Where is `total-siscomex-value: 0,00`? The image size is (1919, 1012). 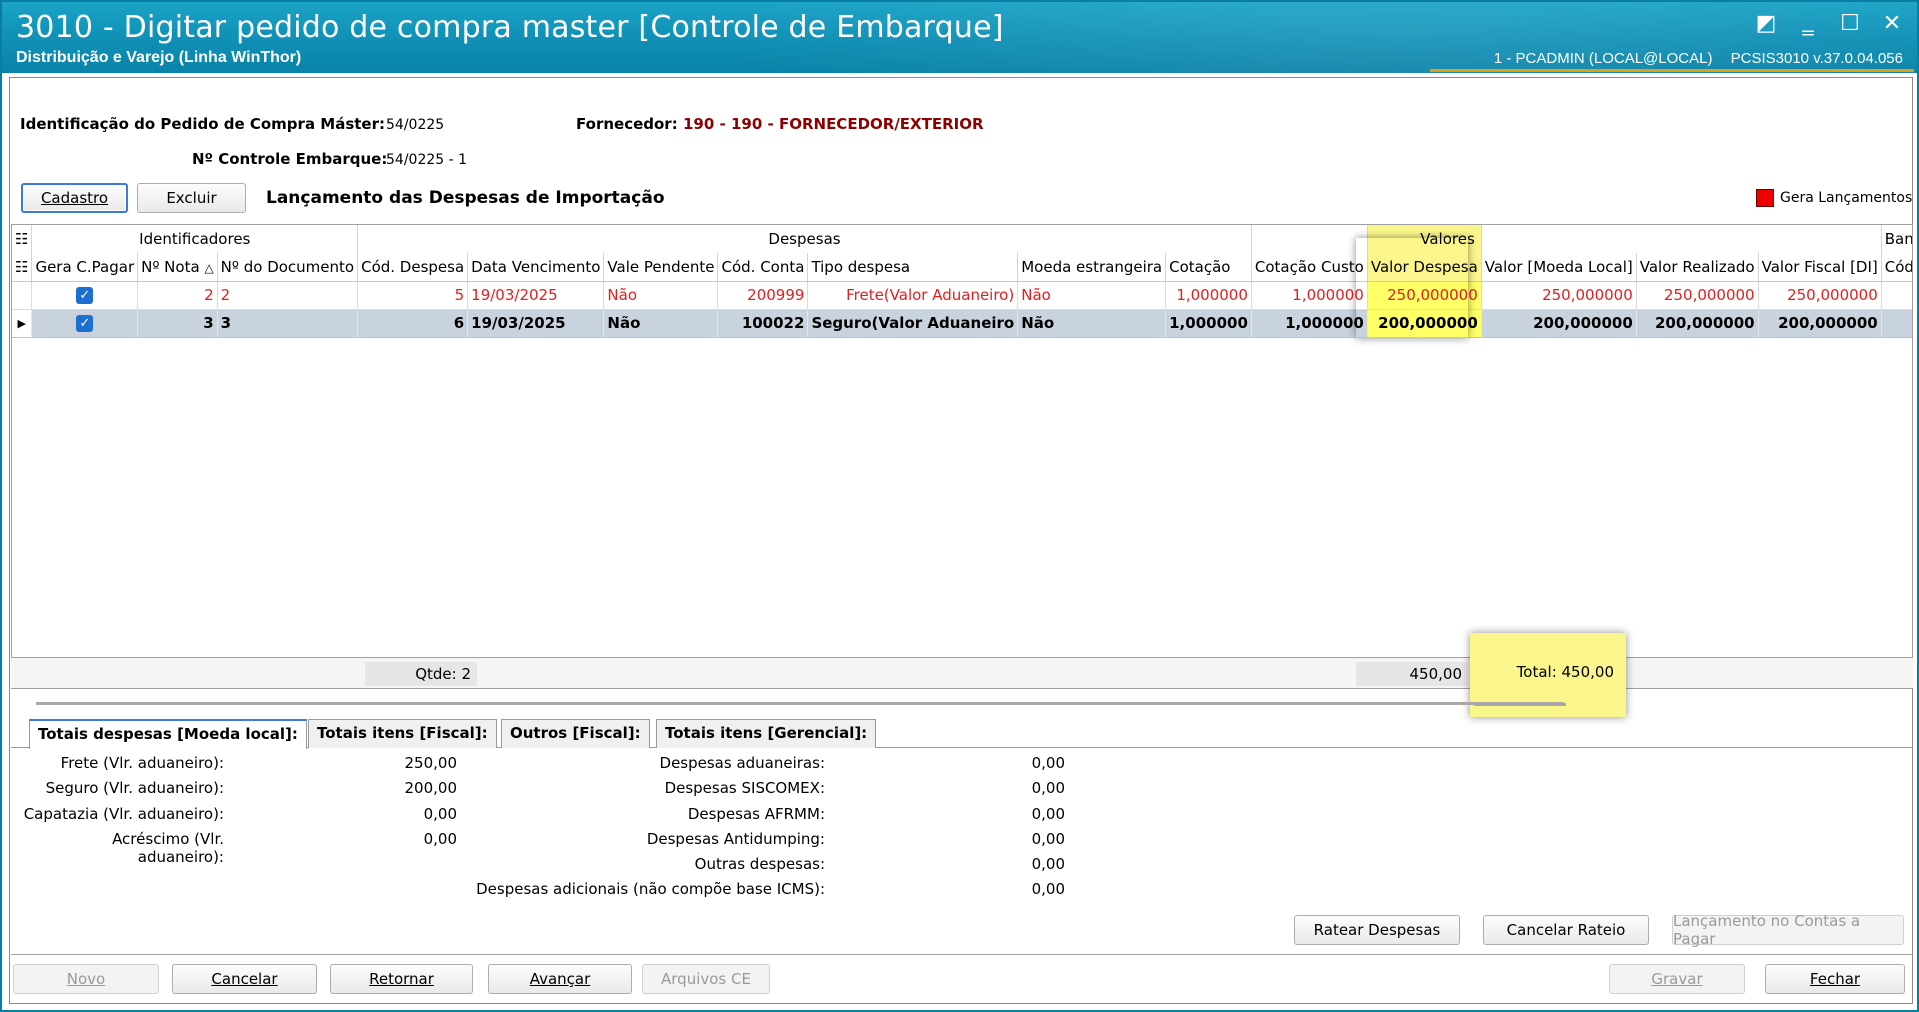 total-siscomex-value: 0,00 is located at coordinates (1048, 788).